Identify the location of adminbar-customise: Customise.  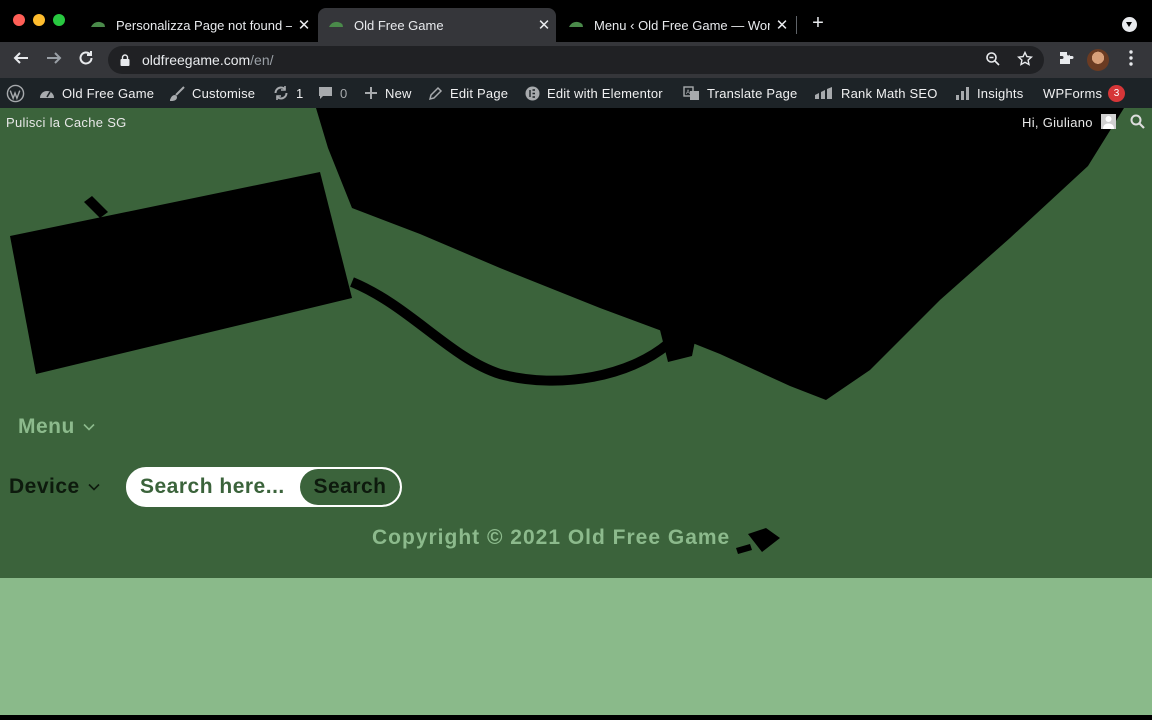
(212, 93).